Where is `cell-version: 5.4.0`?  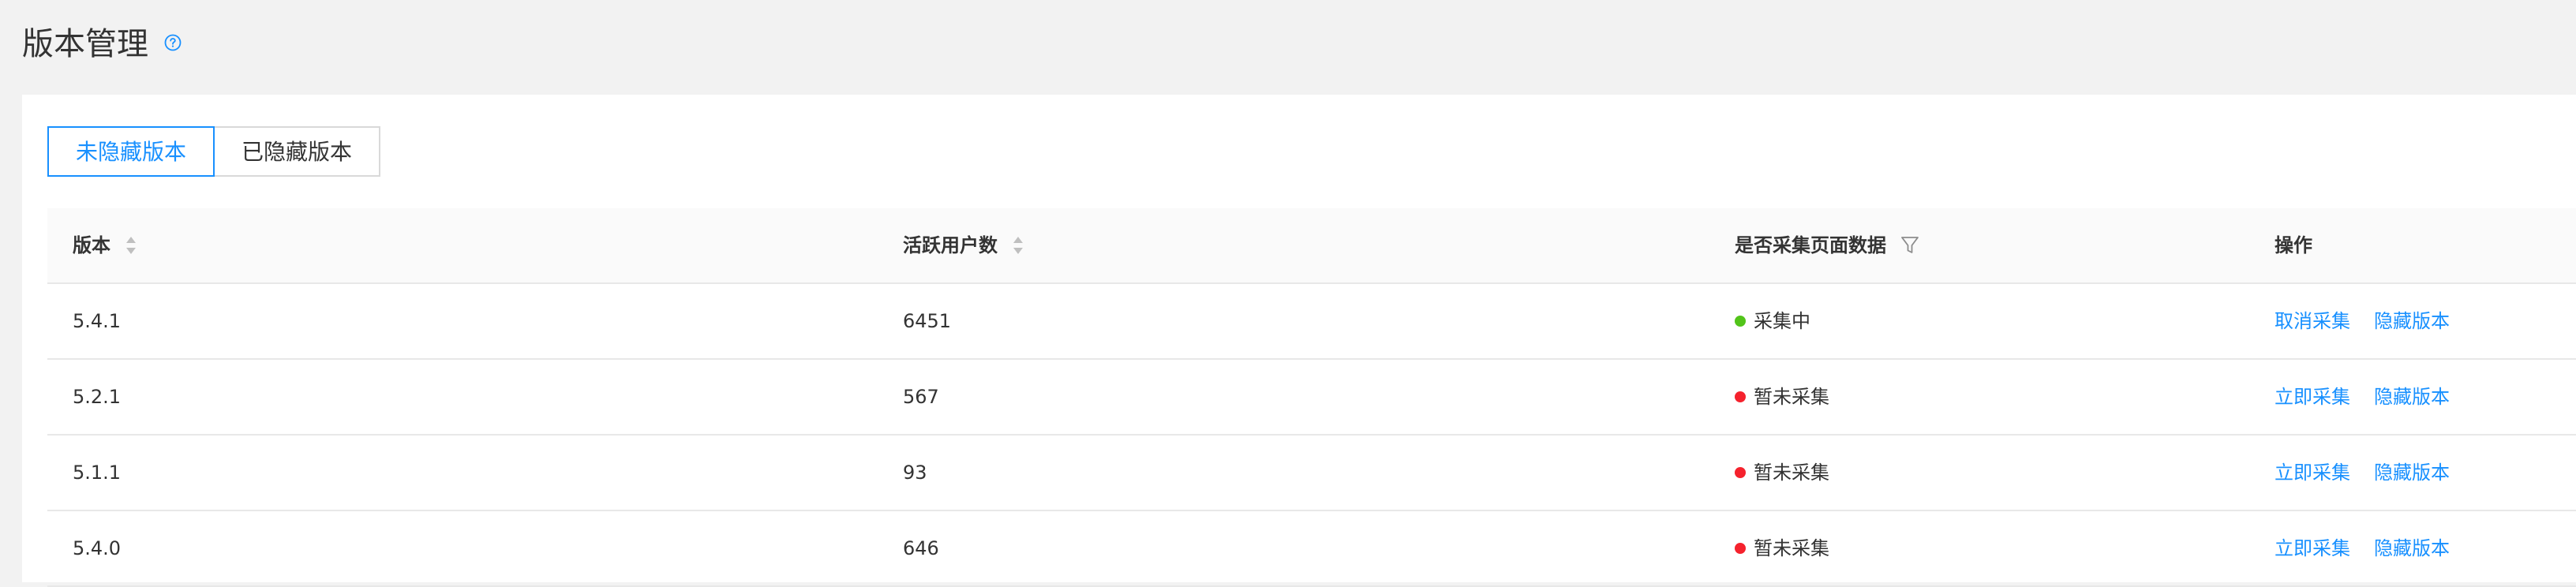
cell-version: 5.4.0 is located at coordinates (97, 548).